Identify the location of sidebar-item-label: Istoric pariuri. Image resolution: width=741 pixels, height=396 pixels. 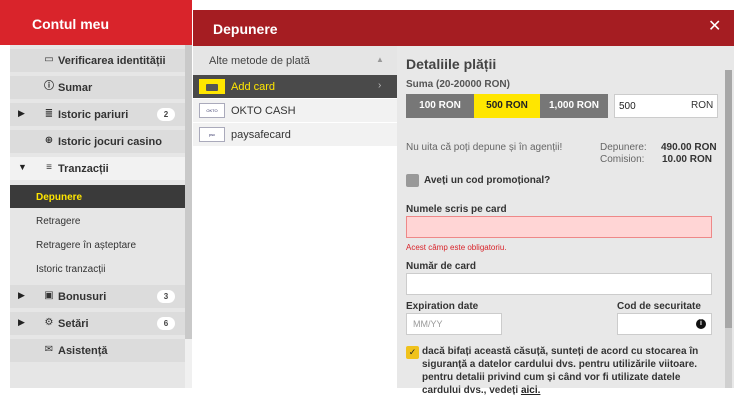
(93, 115).